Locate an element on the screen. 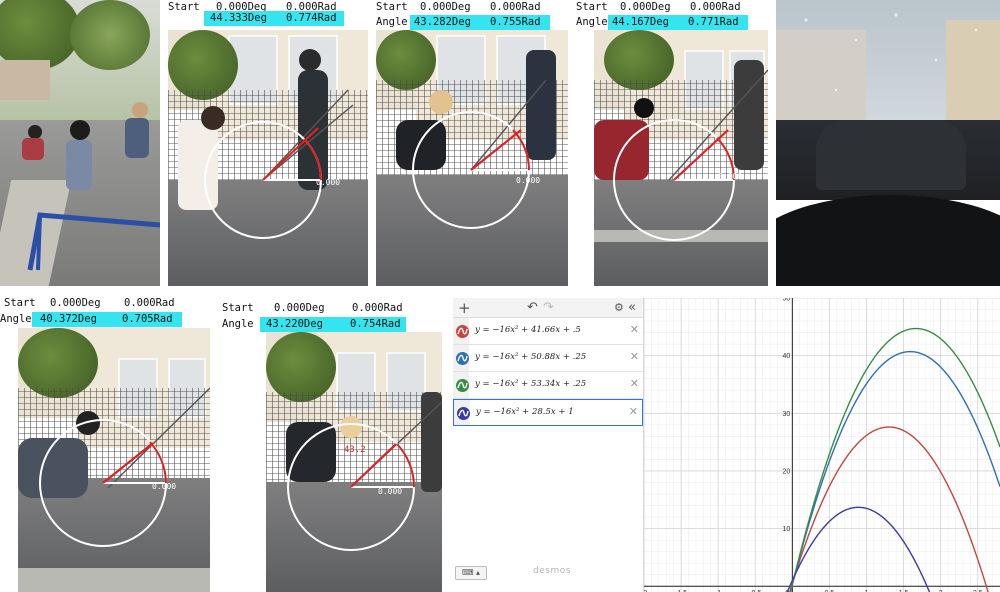 This screenshot has width=1000, height=592. undo-button: ↶ is located at coordinates (532, 308).